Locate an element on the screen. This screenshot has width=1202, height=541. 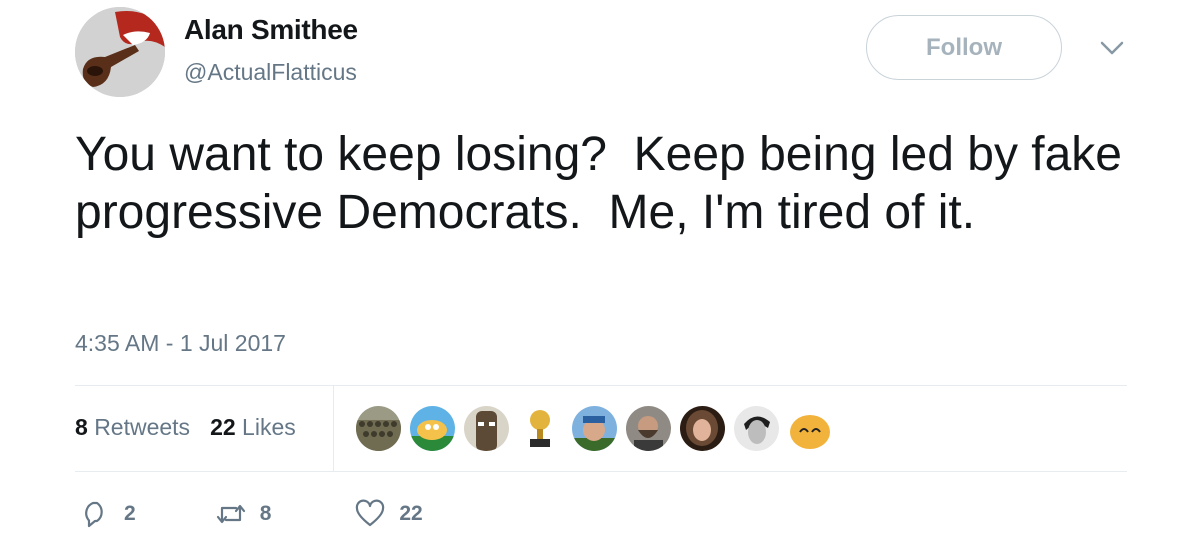
author-name: Alan Smithee is located at coordinates (271, 30).